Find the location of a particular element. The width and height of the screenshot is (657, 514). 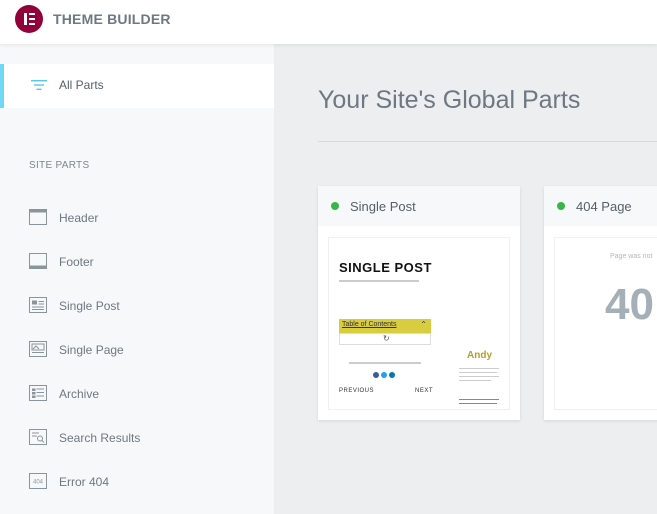

preview-next-link: NEXT is located at coordinates (424, 391).